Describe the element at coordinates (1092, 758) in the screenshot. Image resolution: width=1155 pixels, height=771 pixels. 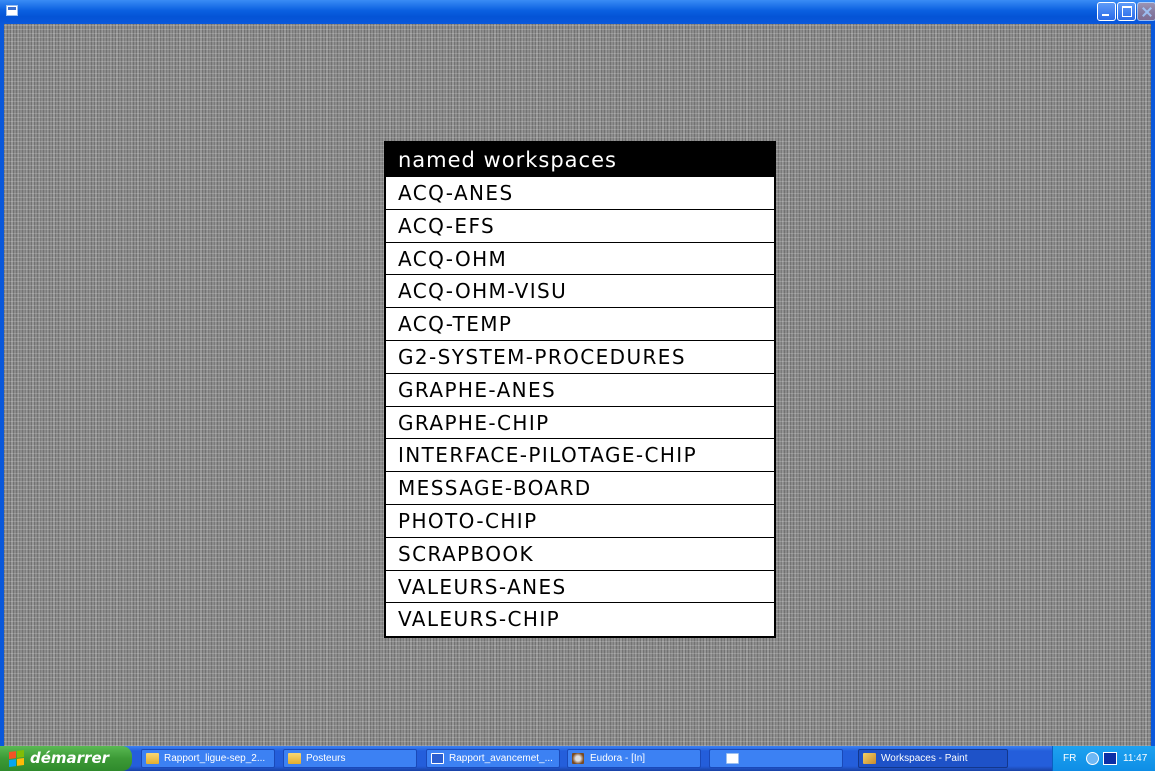
I see `tray-expand-icon` at that location.